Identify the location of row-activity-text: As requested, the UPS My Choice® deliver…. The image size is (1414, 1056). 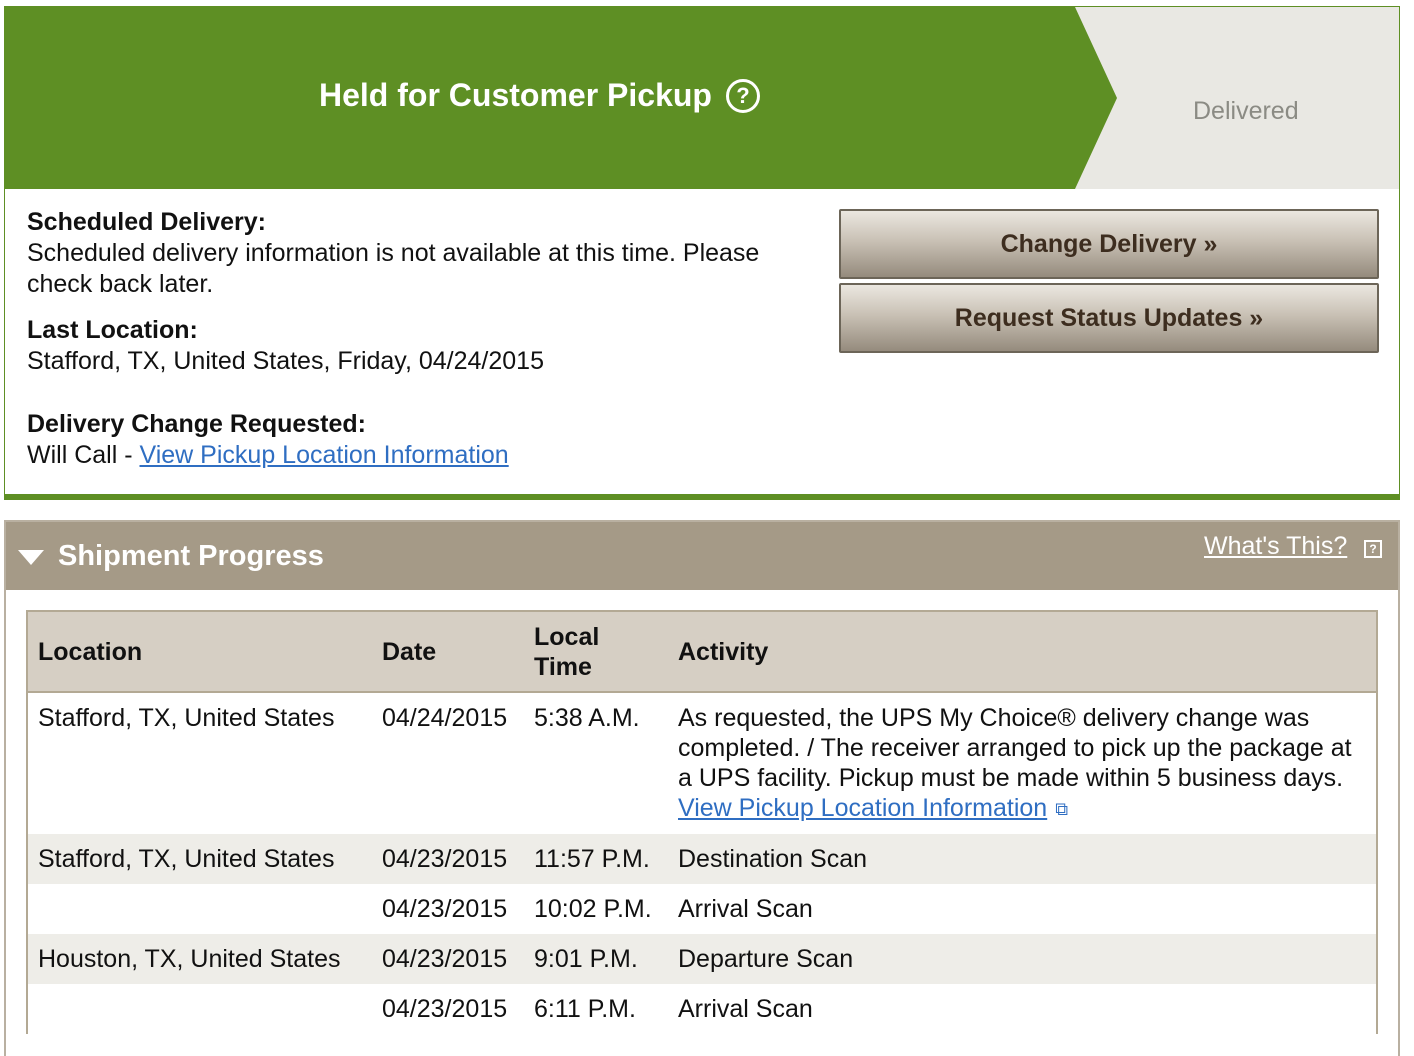
(1015, 748).